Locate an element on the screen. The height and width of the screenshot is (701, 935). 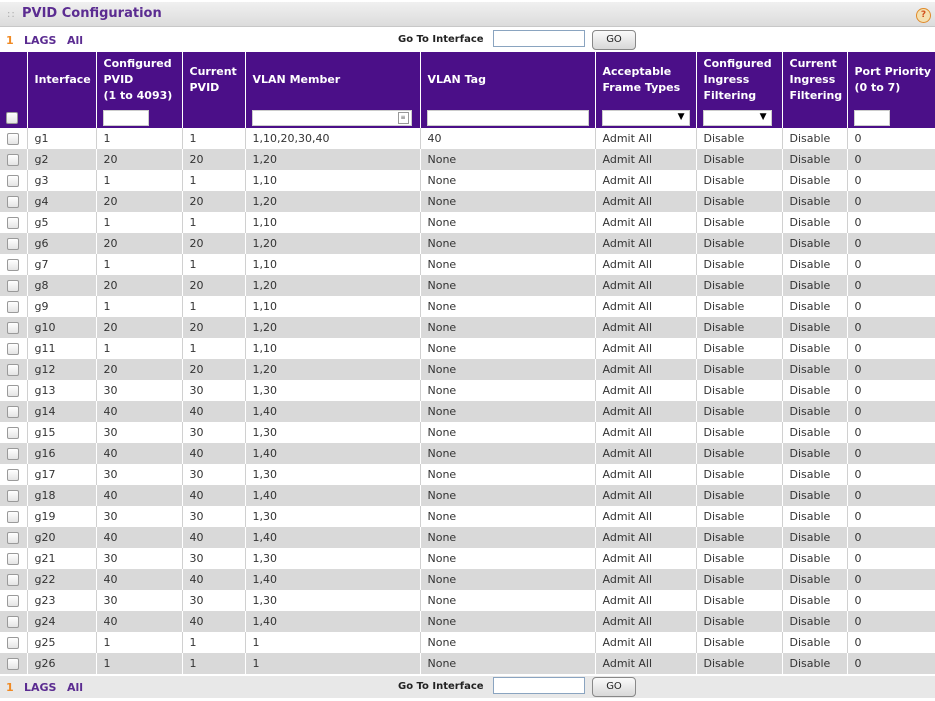
table-cell: 1,20 is located at coordinates (333, 243).